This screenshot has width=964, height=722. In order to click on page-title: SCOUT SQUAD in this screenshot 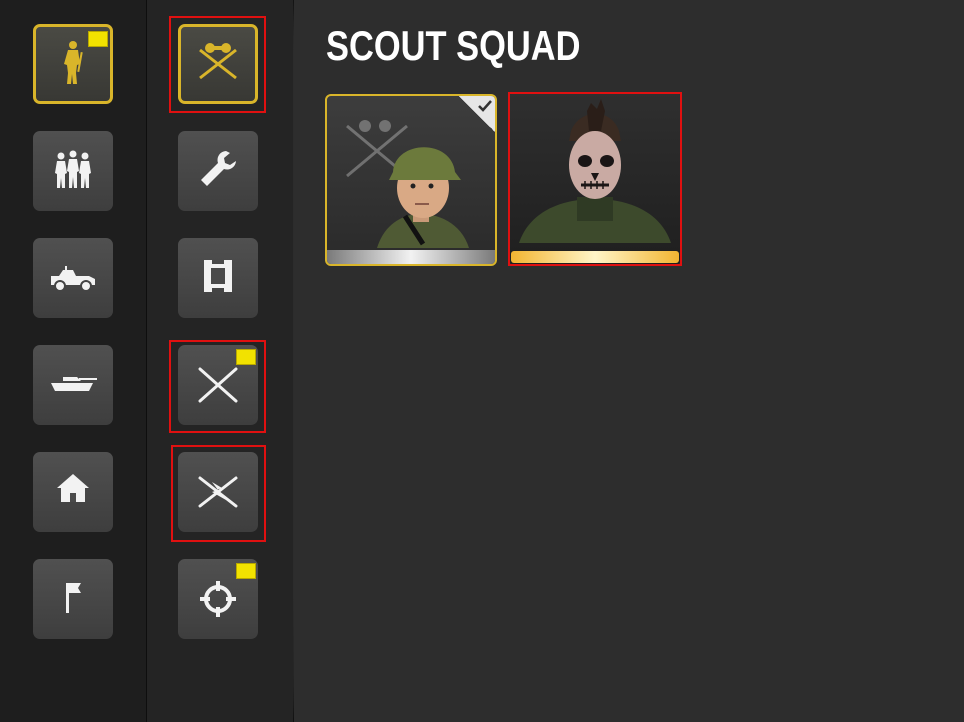, I will do `click(453, 45)`.